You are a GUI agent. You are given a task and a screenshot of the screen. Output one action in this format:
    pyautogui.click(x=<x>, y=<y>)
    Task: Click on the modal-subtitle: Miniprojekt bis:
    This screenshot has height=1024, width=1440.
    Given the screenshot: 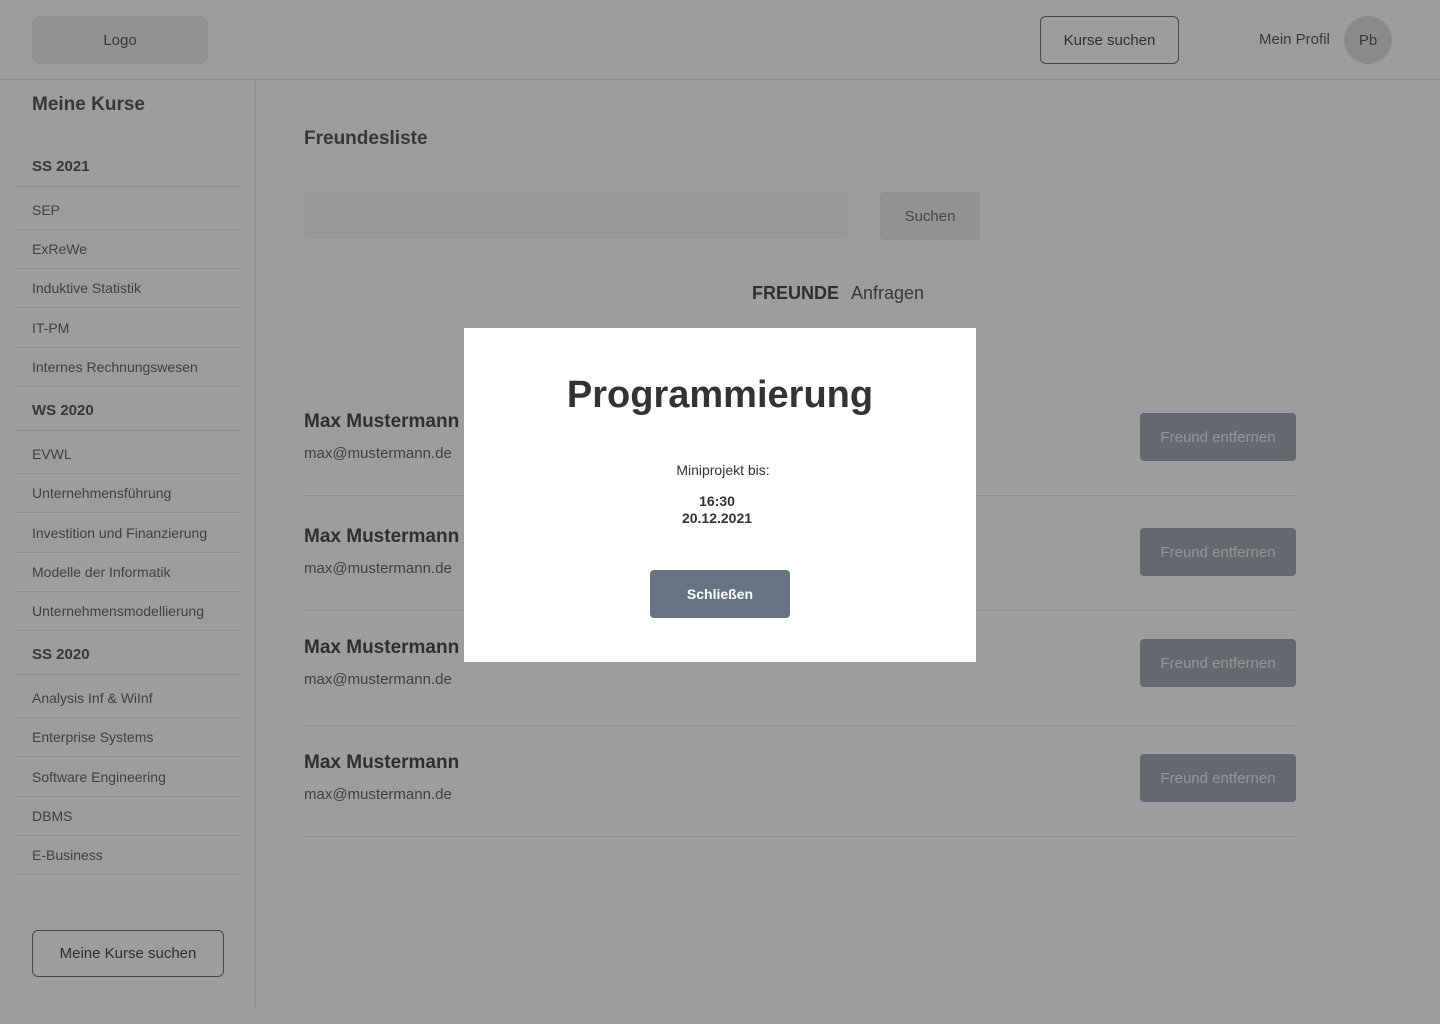 What is the action you would take?
    pyautogui.click(x=723, y=470)
    